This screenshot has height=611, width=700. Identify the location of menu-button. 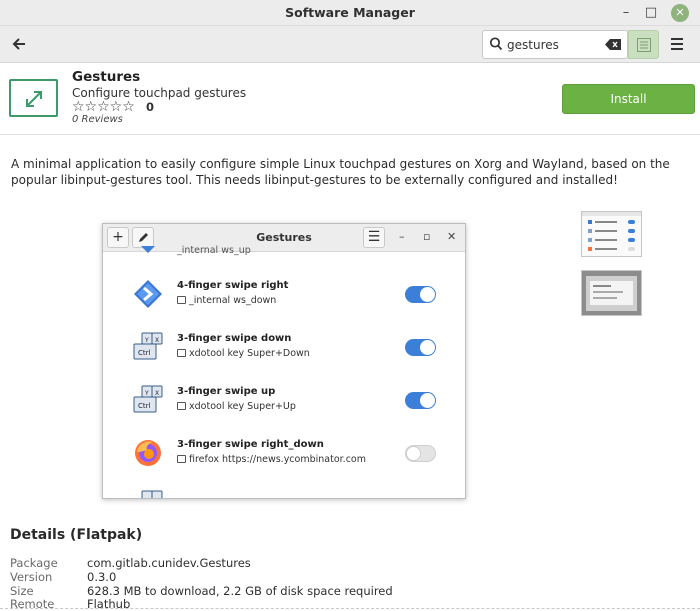
(679, 44).